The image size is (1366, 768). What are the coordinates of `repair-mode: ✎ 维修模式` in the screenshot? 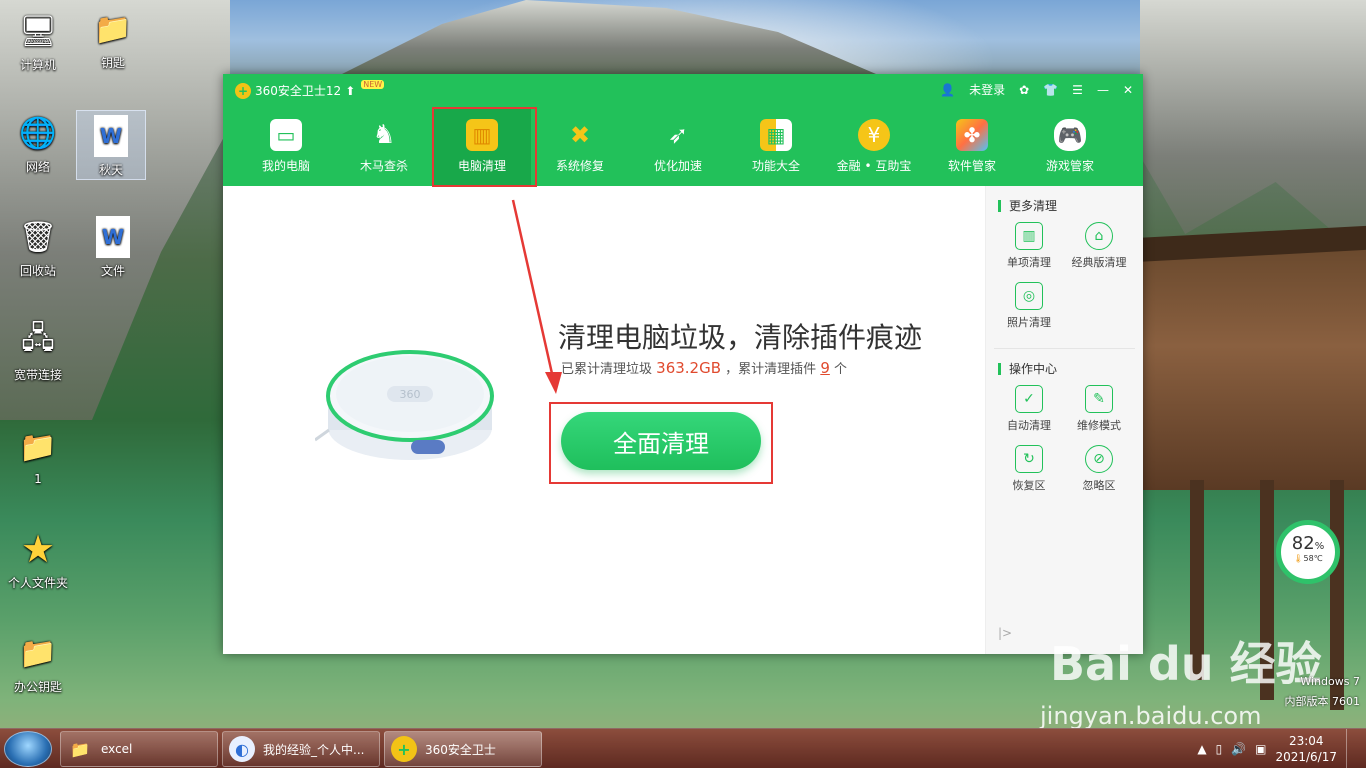 It's located at (1099, 409).